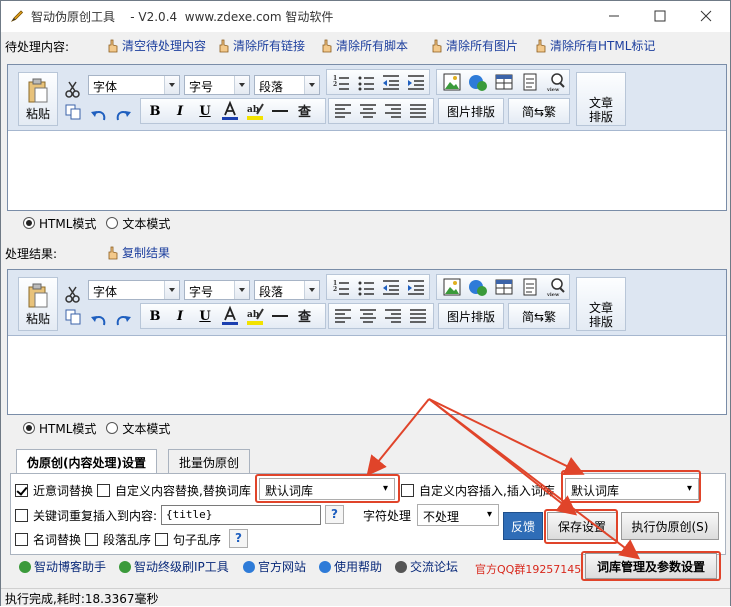 The height and width of the screenshot is (607, 731). I want to click on clear-images-link: 清除所有图片, so click(473, 45).